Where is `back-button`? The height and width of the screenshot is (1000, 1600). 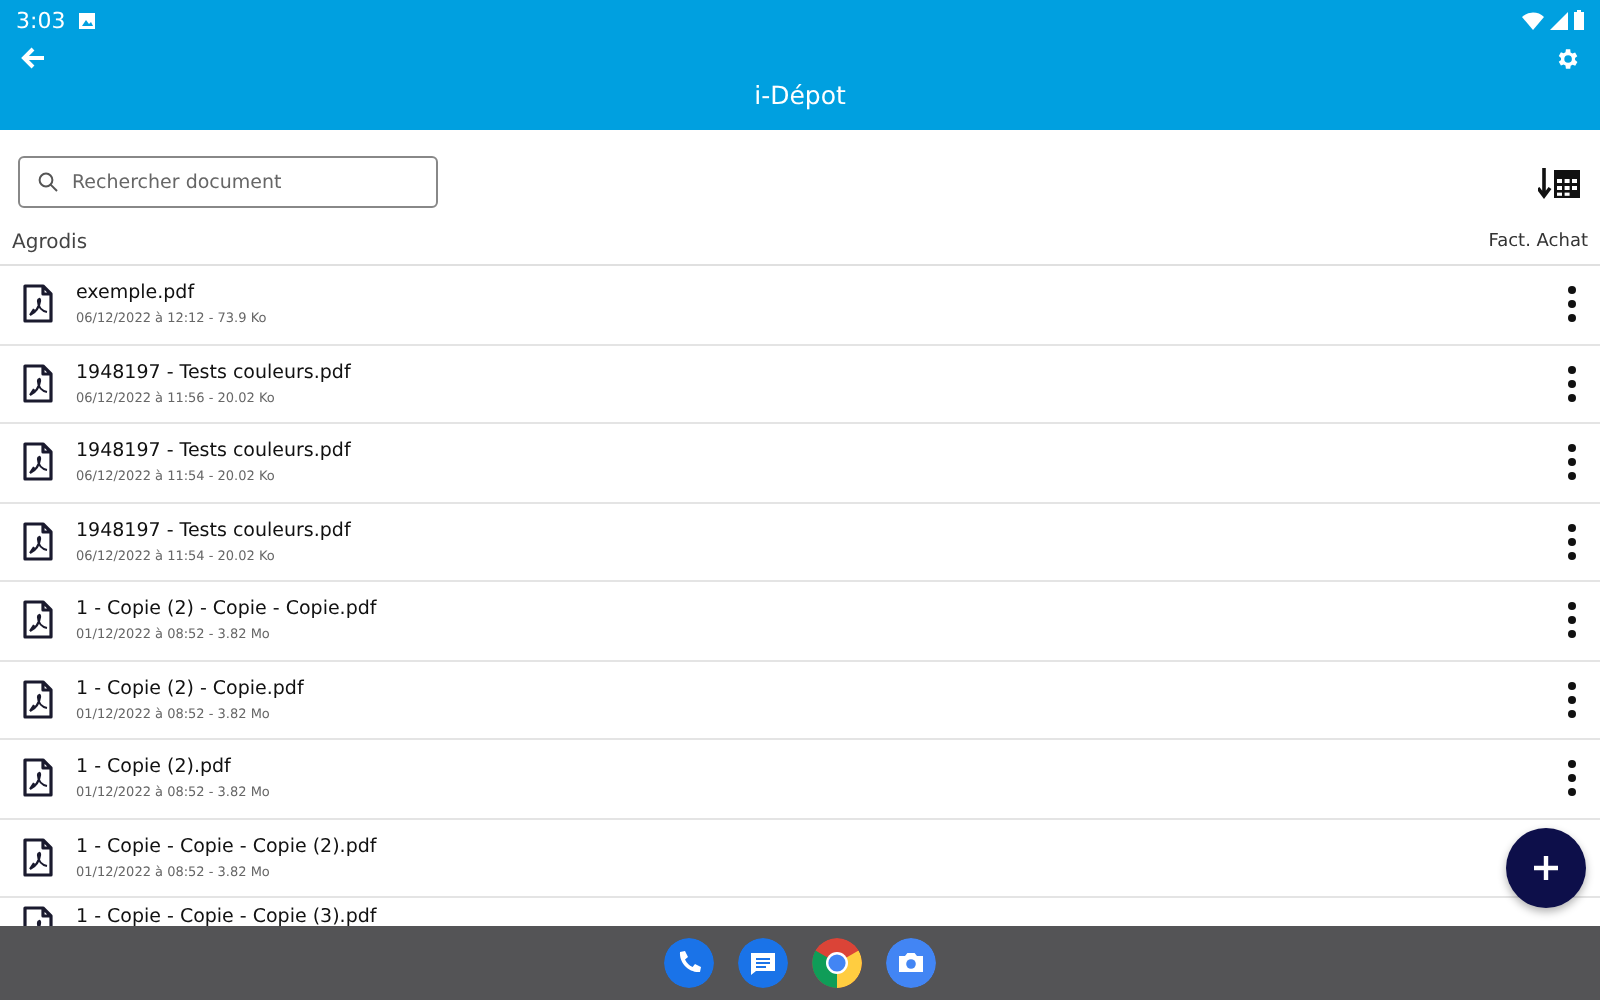 back-button is located at coordinates (33, 58).